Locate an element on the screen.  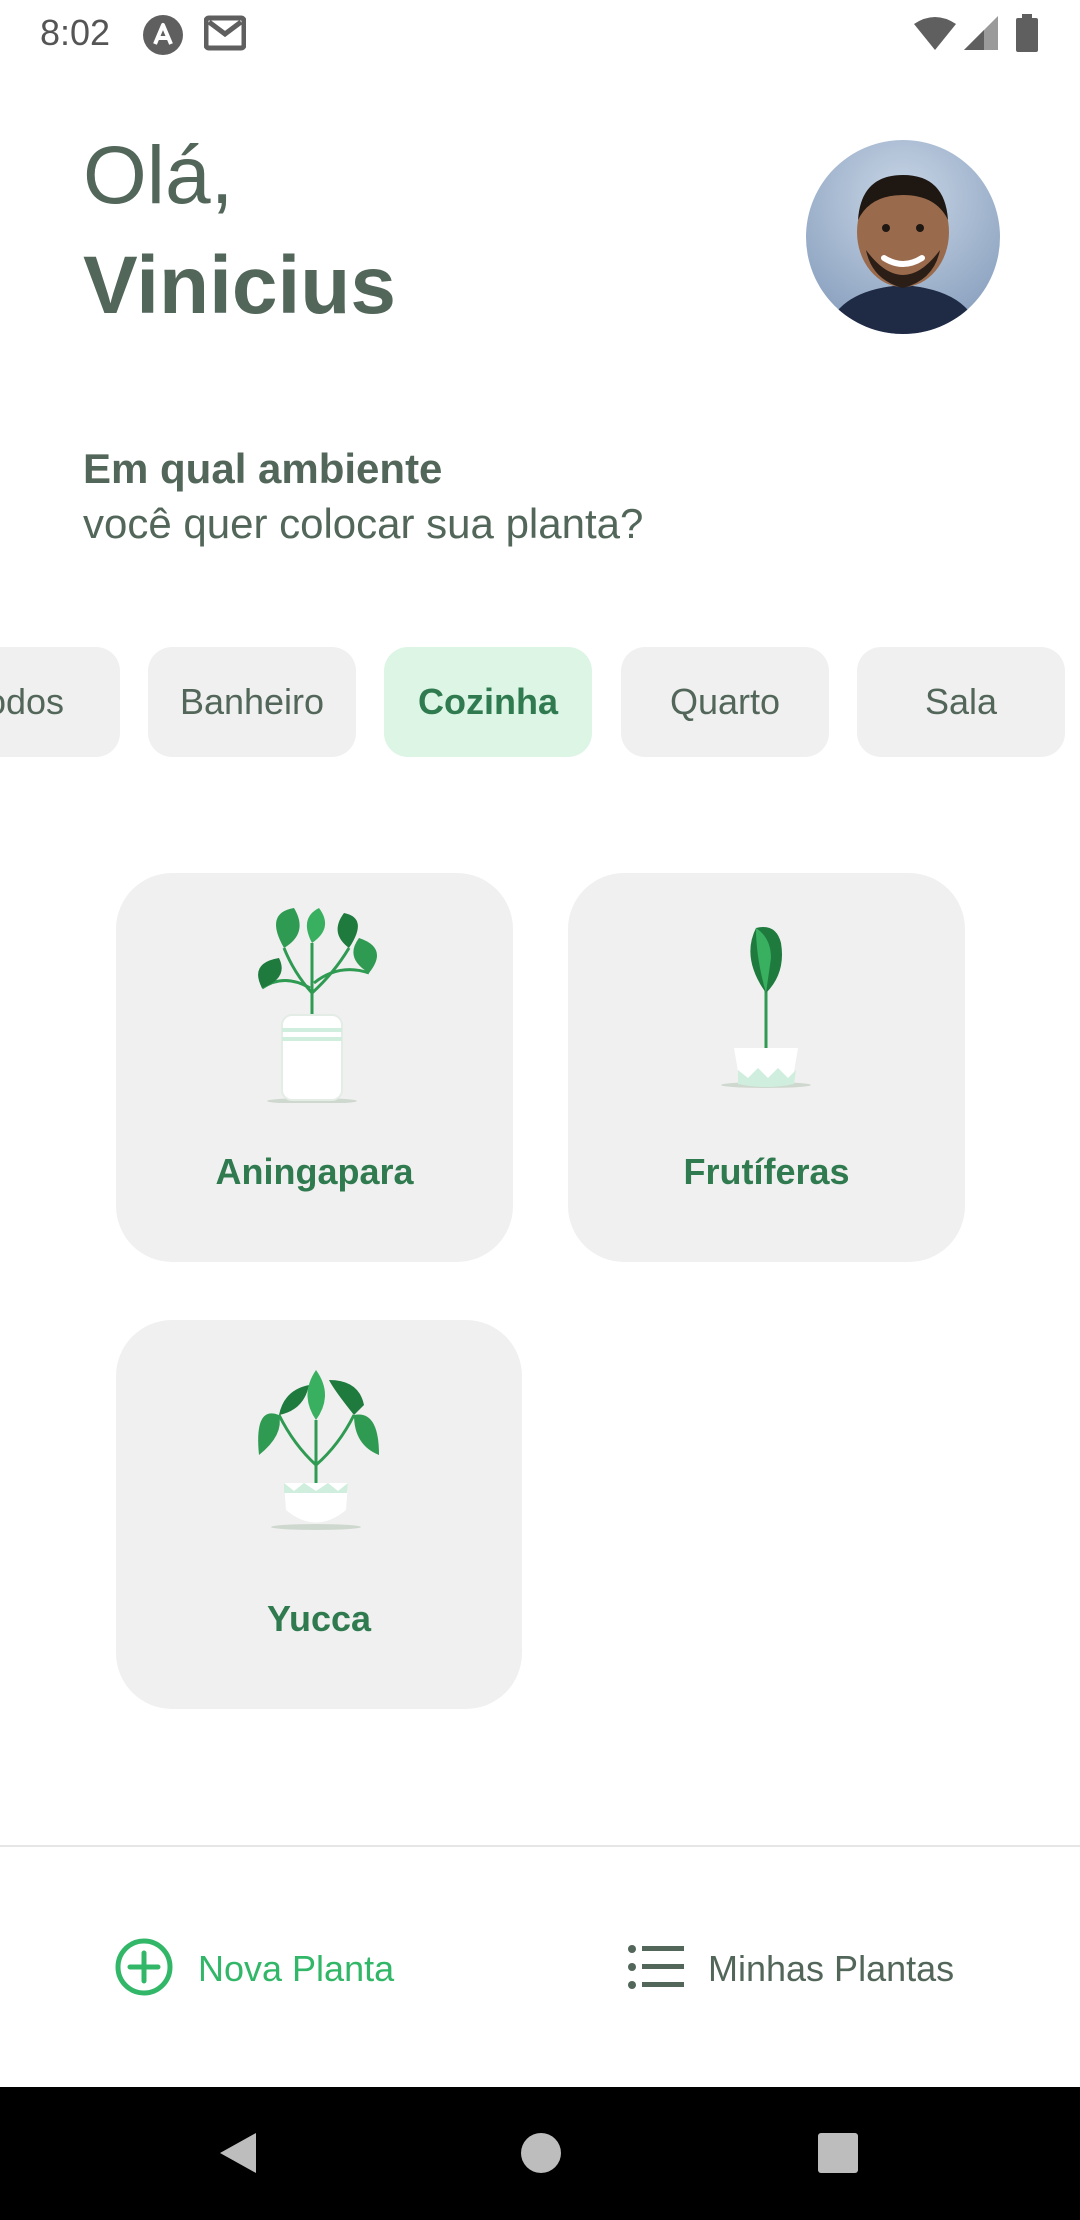
list-icon is located at coordinates (656, 1969).